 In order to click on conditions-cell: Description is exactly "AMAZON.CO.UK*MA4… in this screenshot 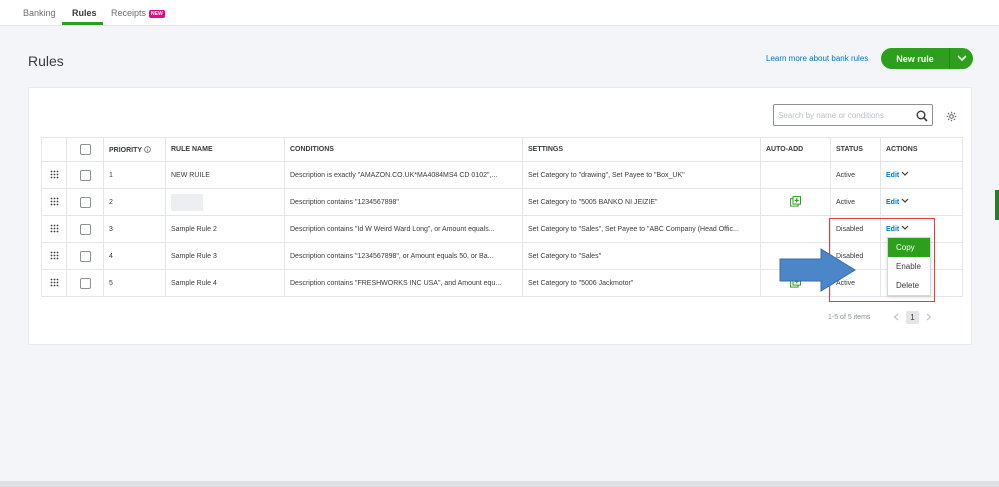, I will do `click(403, 175)`.